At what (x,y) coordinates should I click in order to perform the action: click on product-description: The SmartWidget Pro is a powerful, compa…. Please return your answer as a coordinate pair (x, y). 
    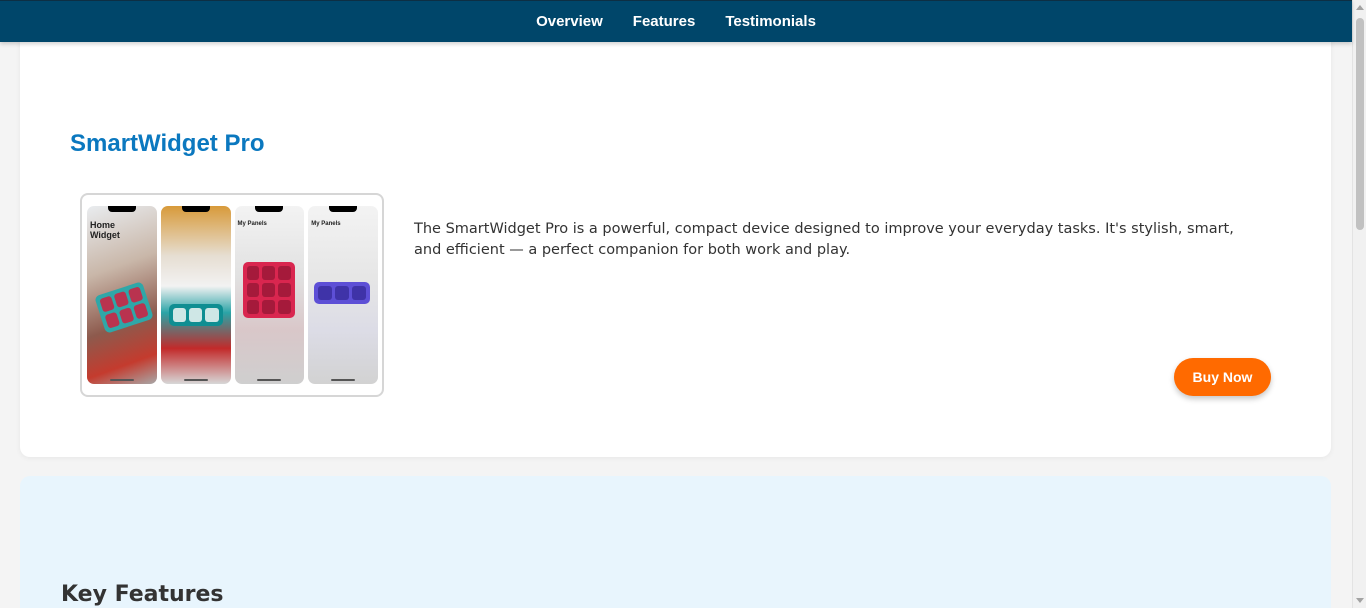
    Looking at the image, I should click on (824, 239).